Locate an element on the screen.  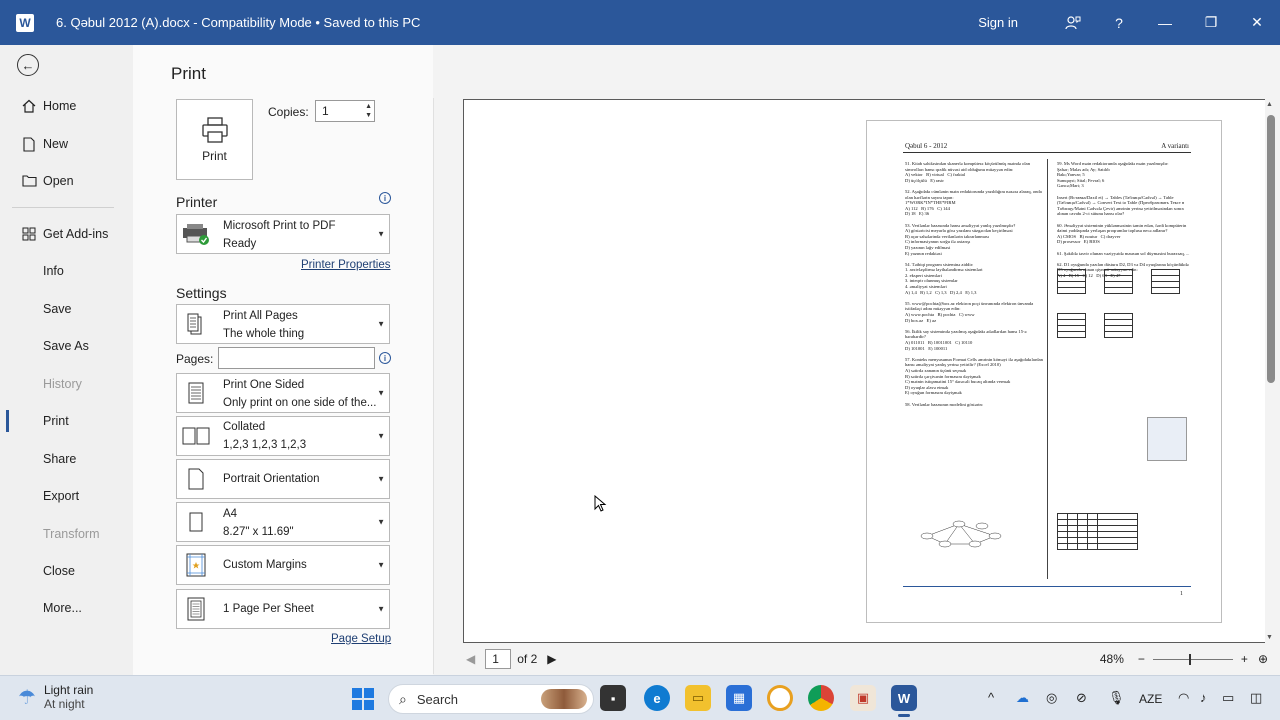
next-page-arrow: ▶ is located at coordinates (551, 659).